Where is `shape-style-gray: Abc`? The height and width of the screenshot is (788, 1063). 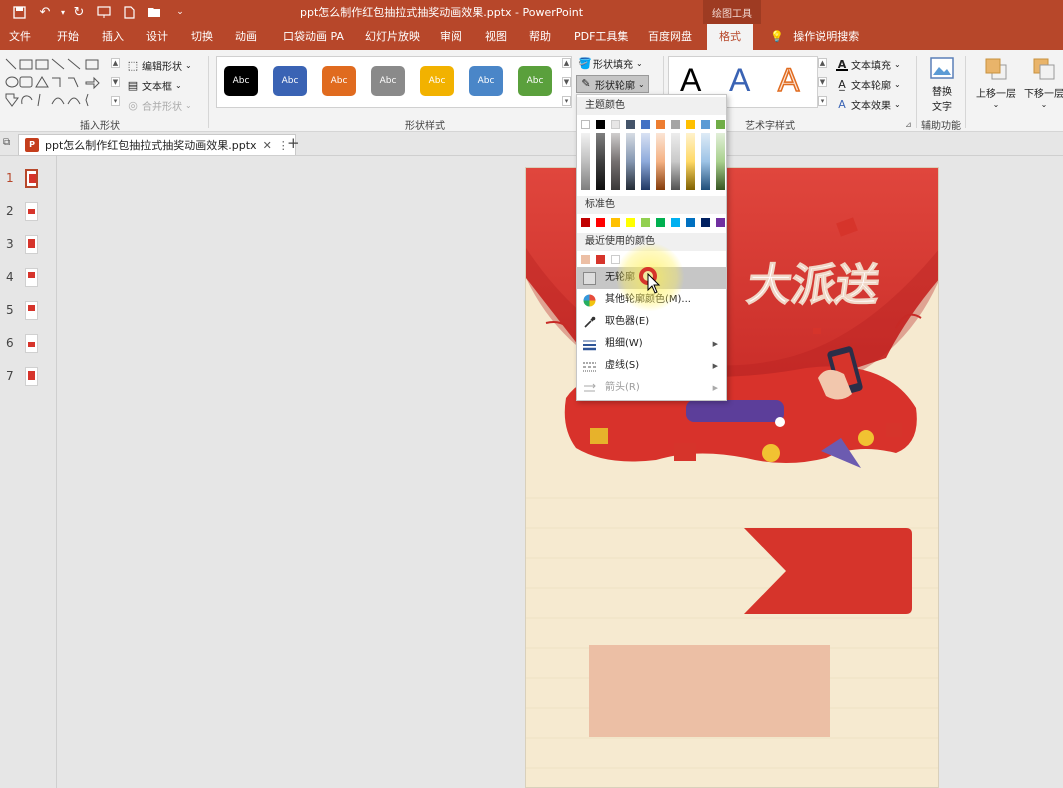
shape-style-gray: Abc is located at coordinates (388, 81).